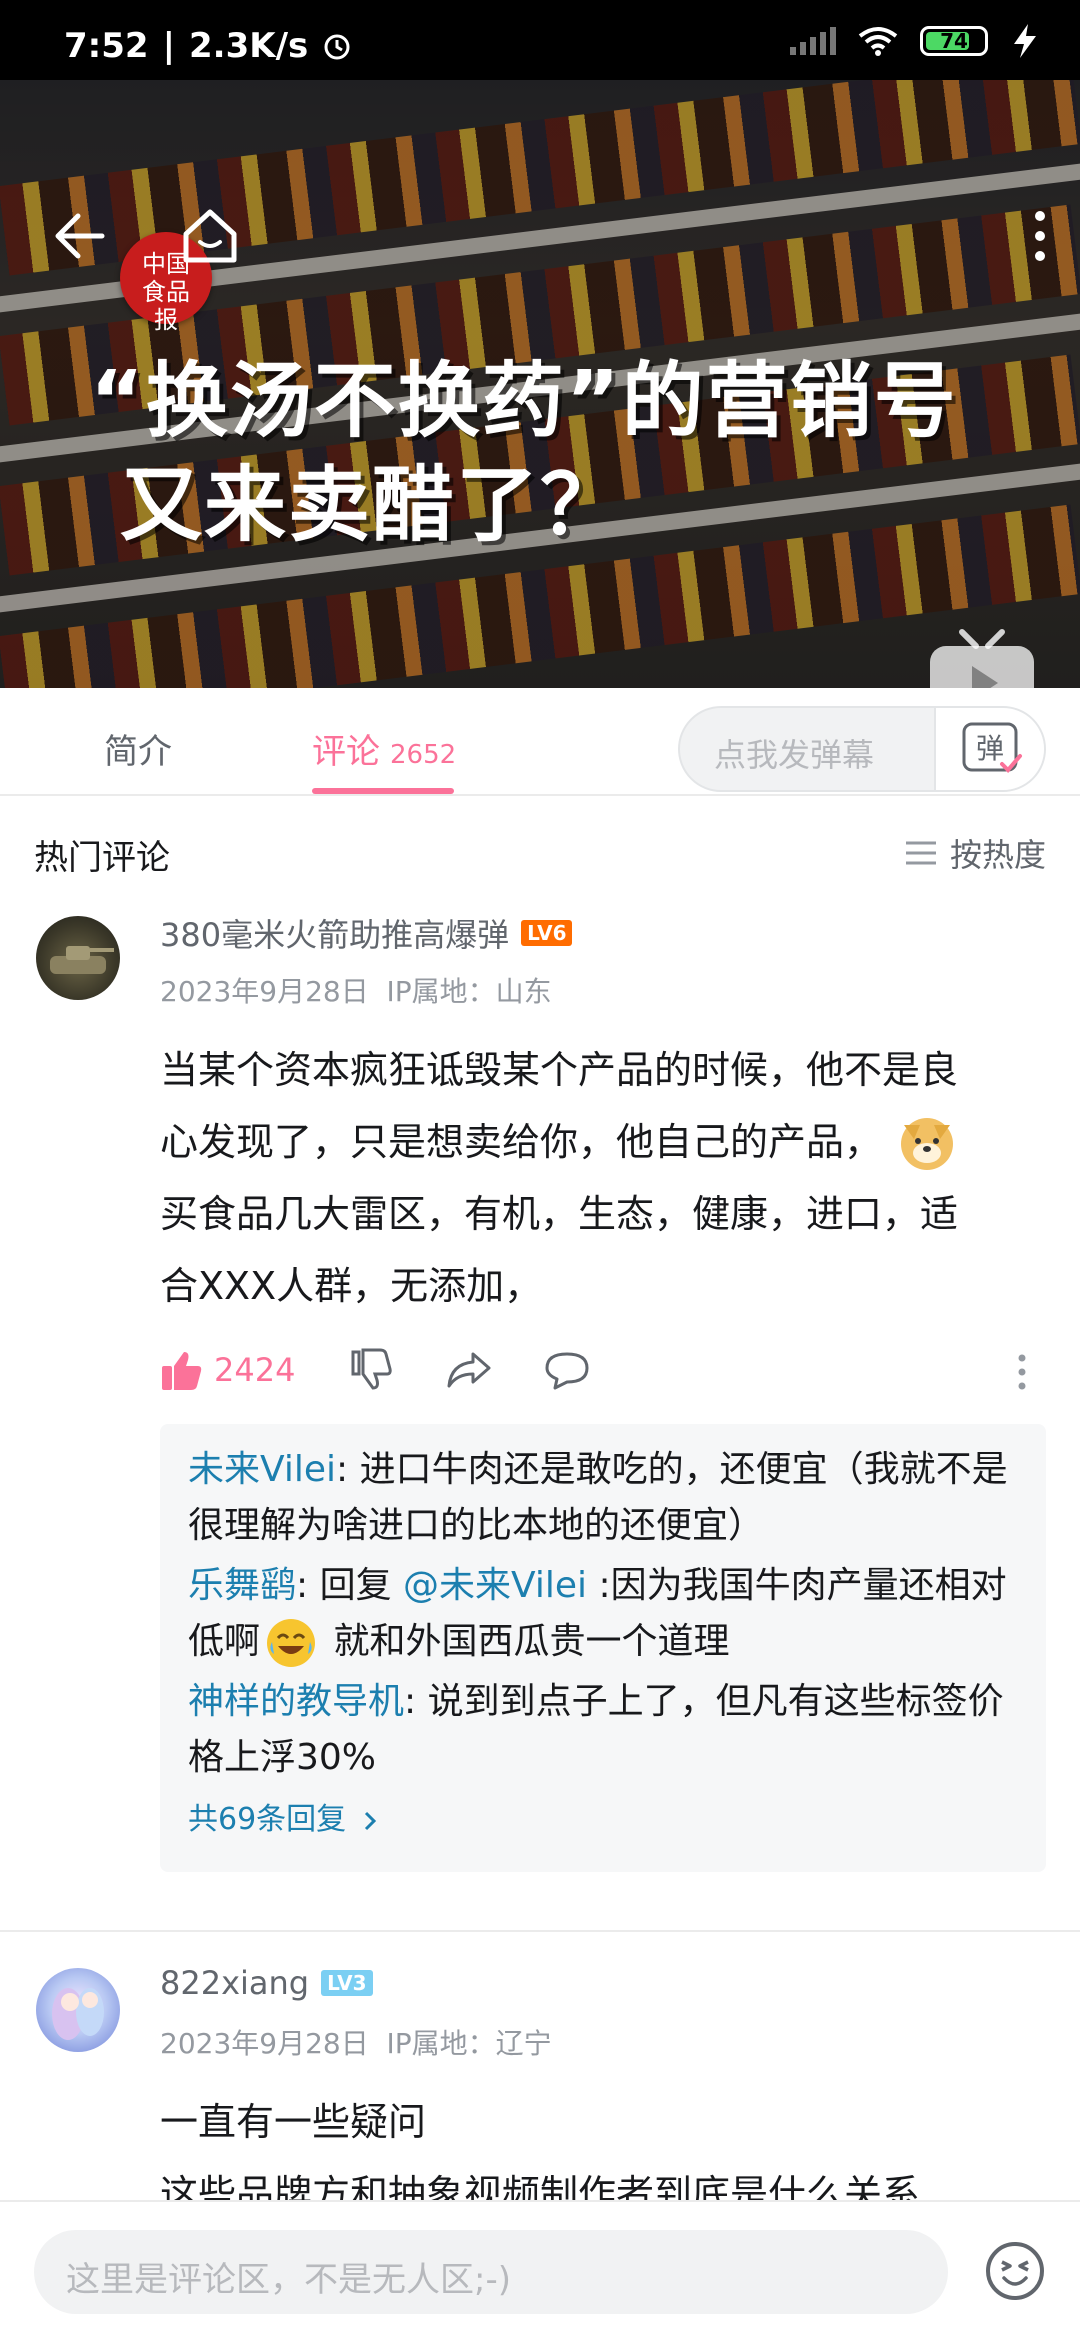 This screenshot has width=1080, height=2340. Describe the element at coordinates (371, 1370) in the screenshot. I see `thumbs-down-icon` at that location.